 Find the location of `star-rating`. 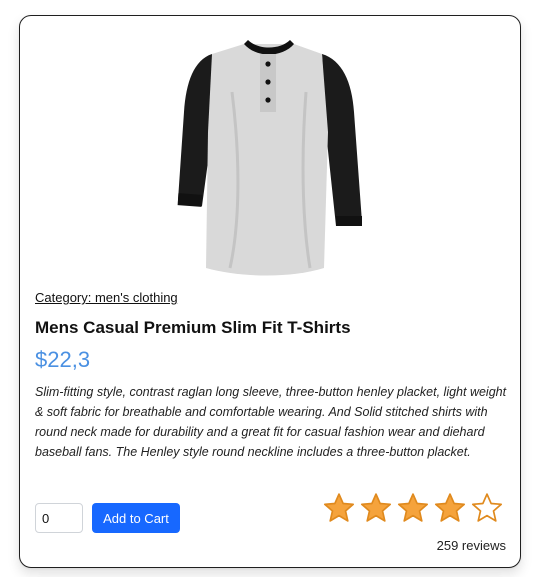

star-rating is located at coordinates (413, 508).